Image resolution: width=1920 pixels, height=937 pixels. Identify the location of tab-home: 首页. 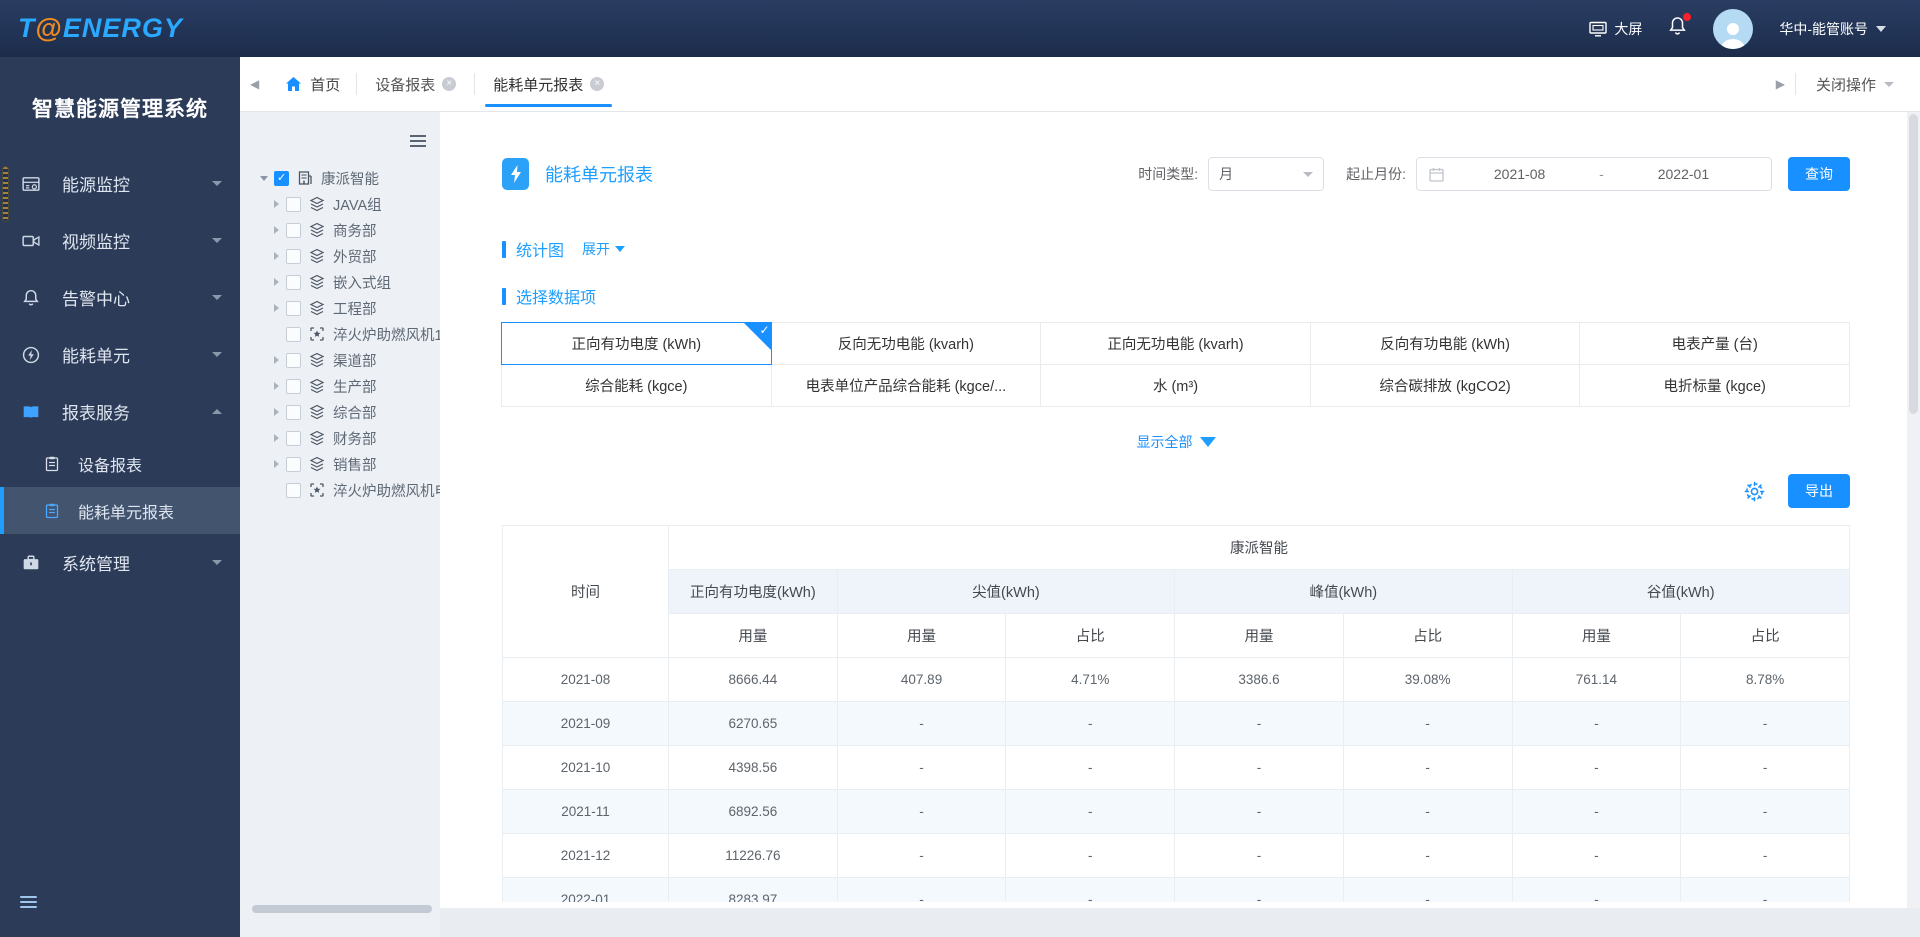
(312, 84).